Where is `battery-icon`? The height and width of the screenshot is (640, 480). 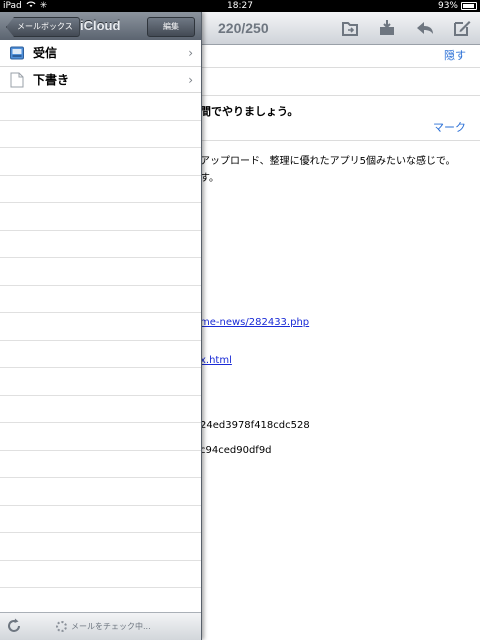 battery-icon is located at coordinates (469, 6).